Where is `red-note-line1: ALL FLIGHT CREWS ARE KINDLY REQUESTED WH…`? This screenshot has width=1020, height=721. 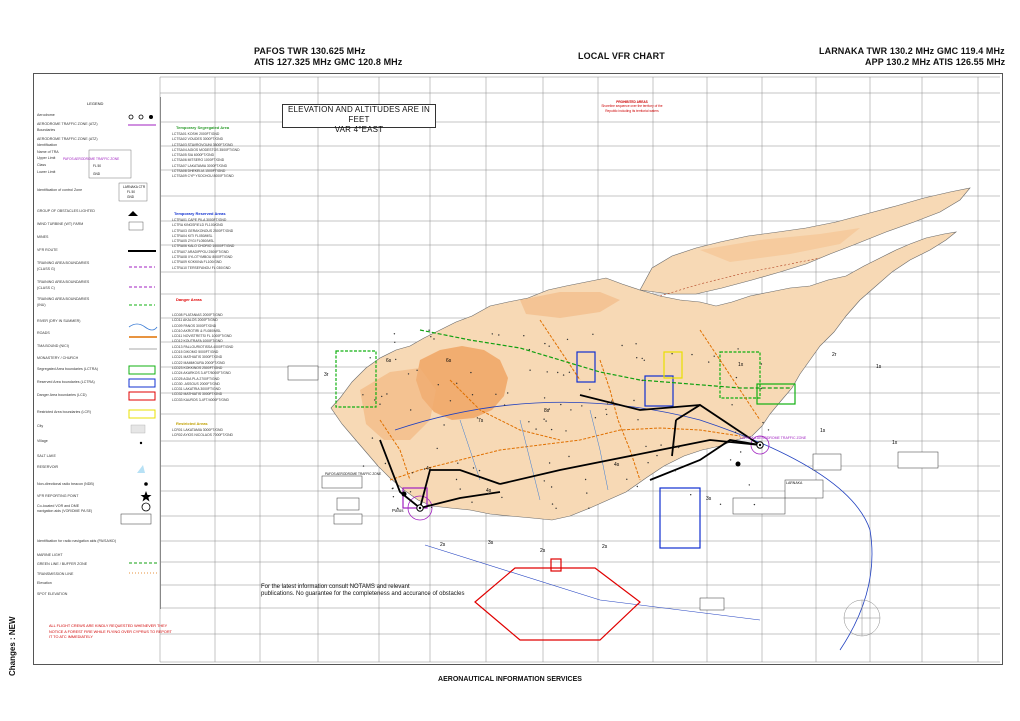 red-note-line1: ALL FLIGHT CREWS ARE KINDLY REQUESTED WH… is located at coordinates (108, 626).